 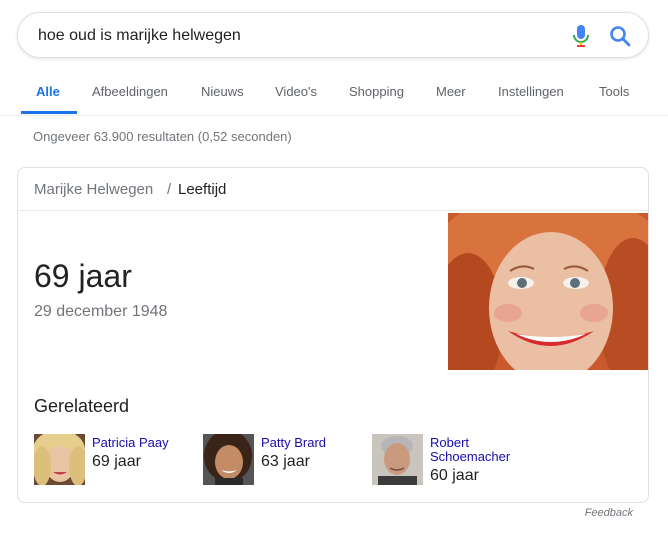 I want to click on mic-icon, so click(x=581, y=36).